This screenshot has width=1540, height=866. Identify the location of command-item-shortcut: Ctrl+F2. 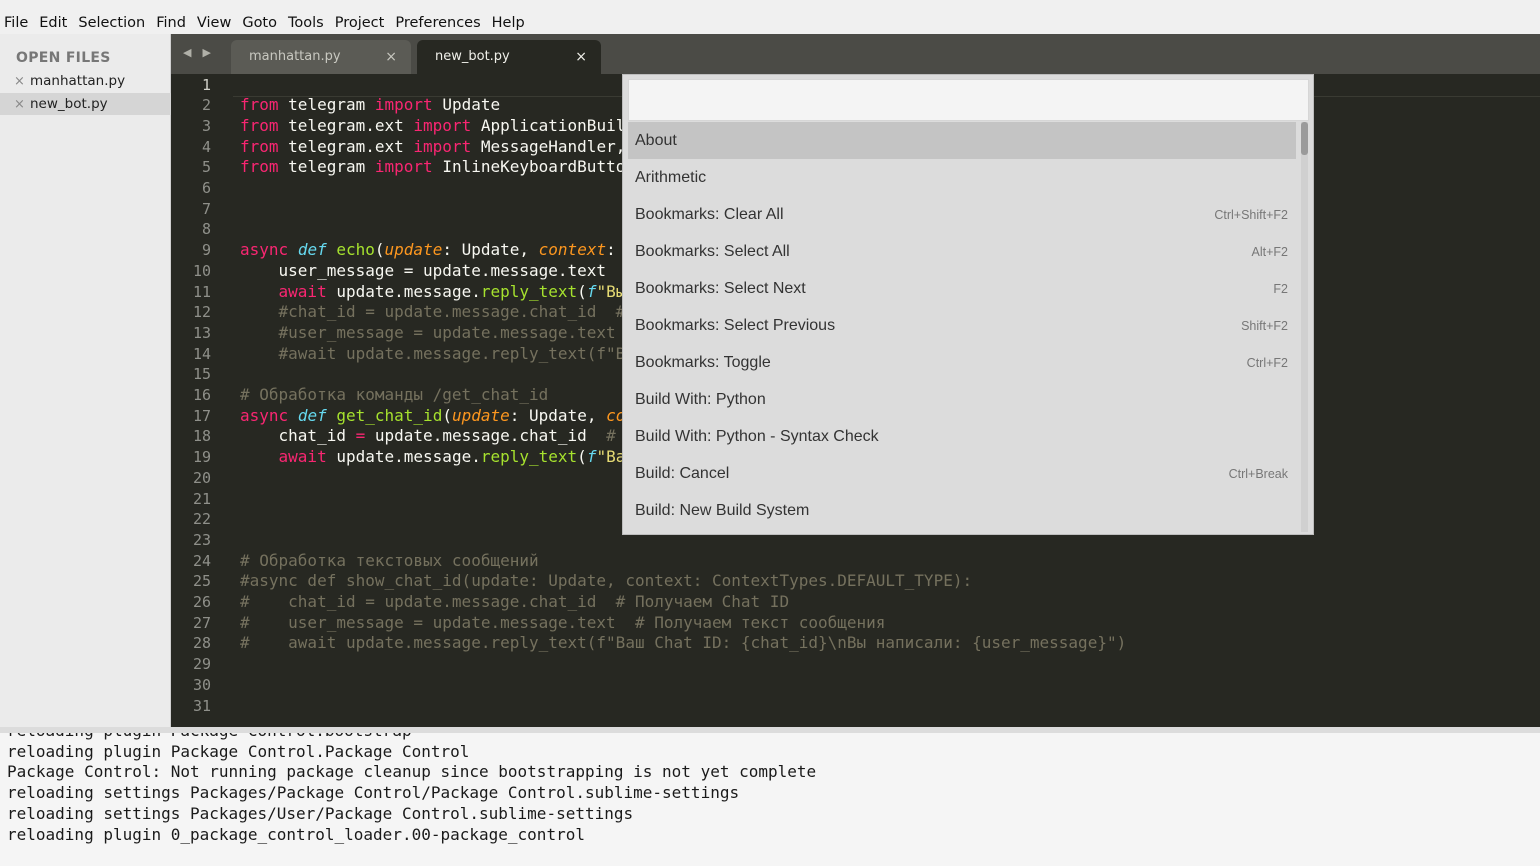
(1267, 362).